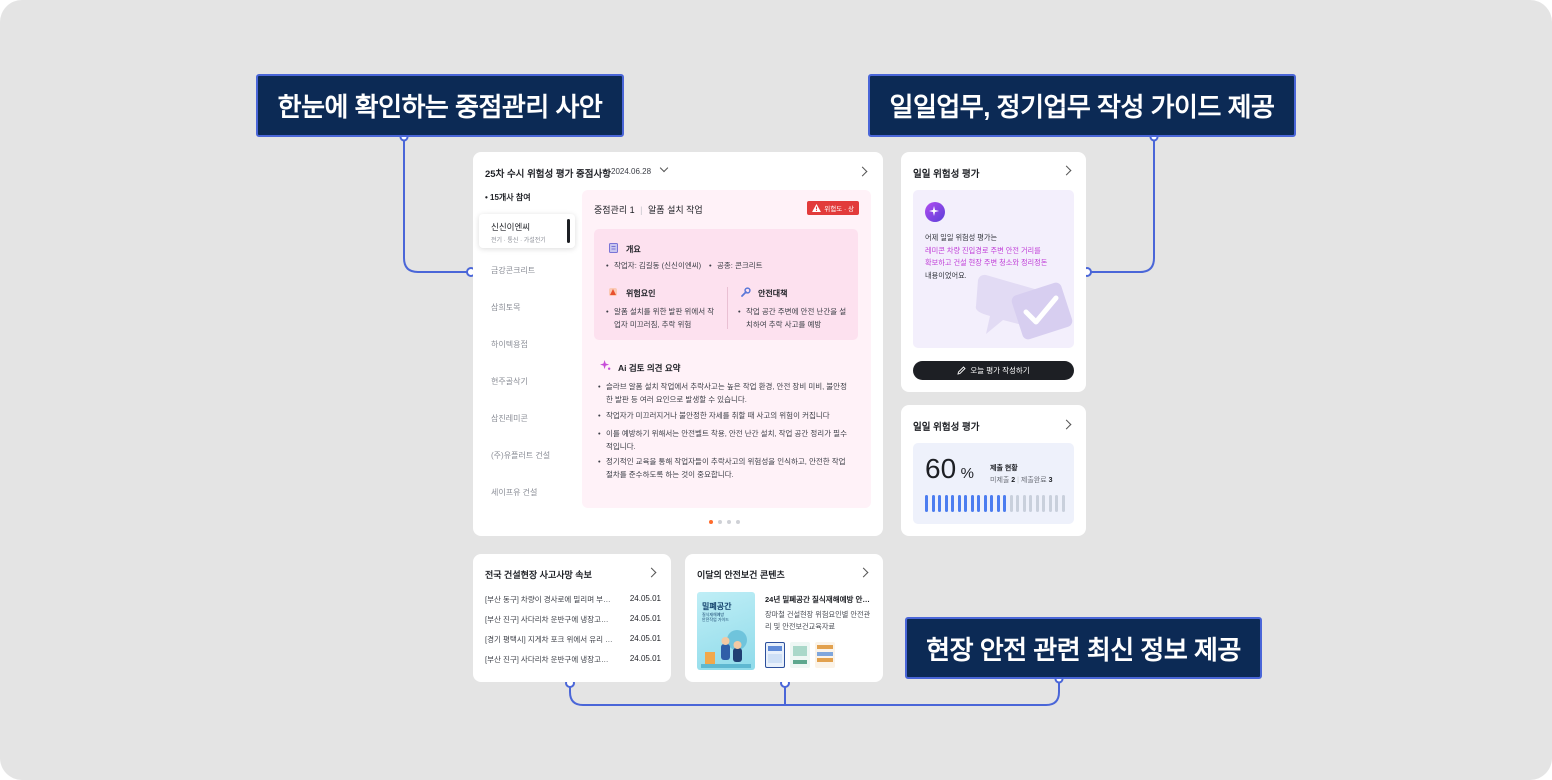  What do you see at coordinates (613, 292) in the screenshot?
I see `hazard-icon` at bounding box center [613, 292].